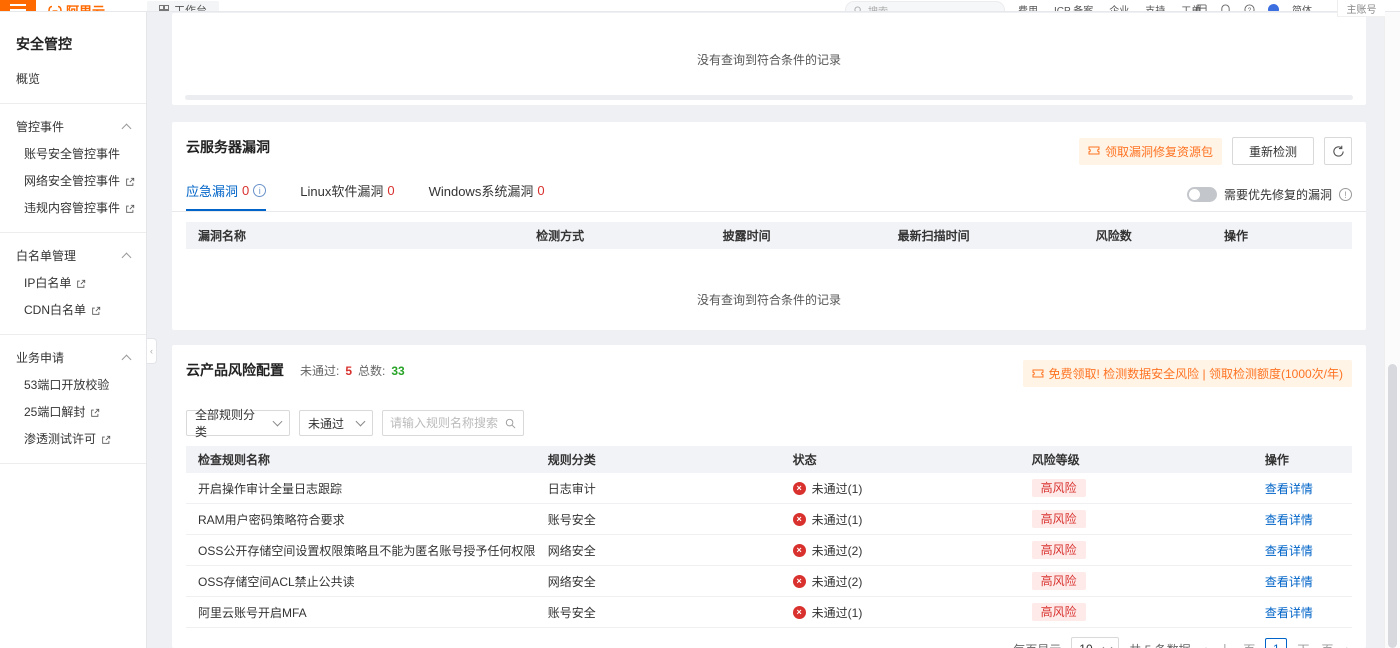  Describe the element at coordinates (1392, 506) in the screenshot. I see `scrollbar-thumb` at that location.